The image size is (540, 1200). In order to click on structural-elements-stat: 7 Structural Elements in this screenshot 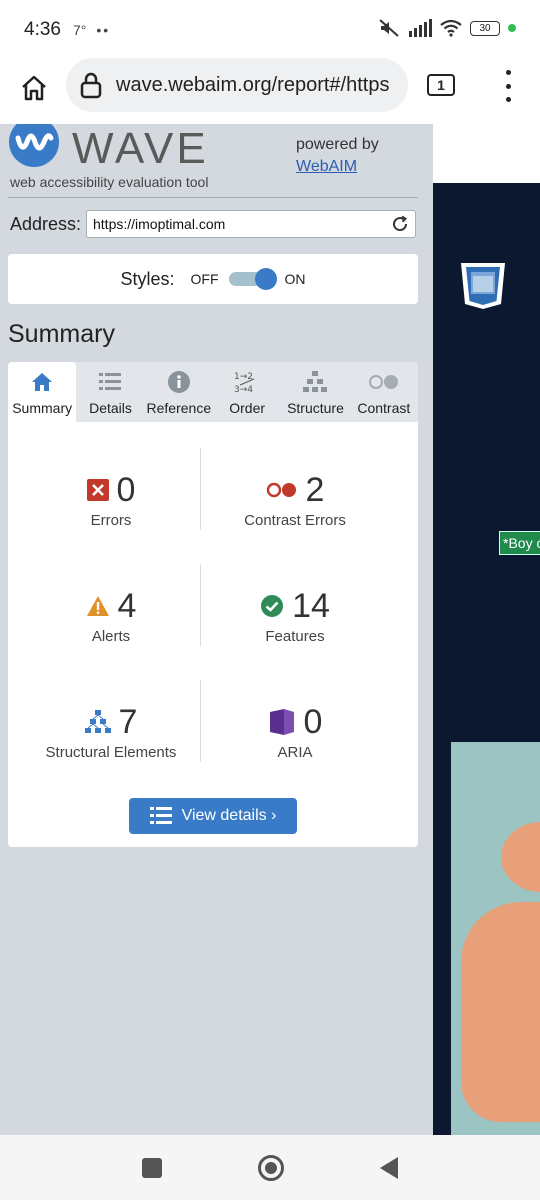, I will do `click(111, 732)`.